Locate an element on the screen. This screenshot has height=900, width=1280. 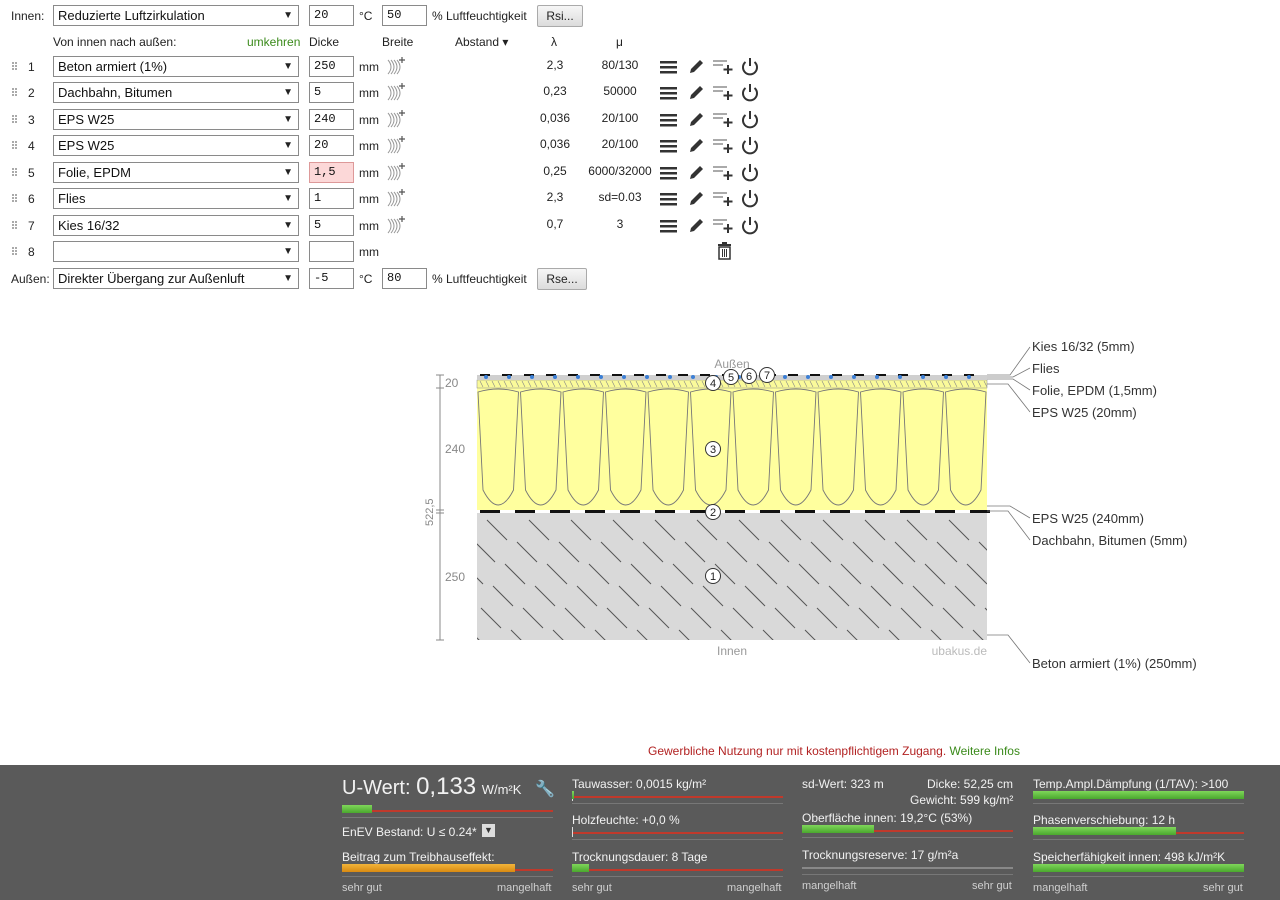
width-header: Breite is located at coordinates (397, 42).